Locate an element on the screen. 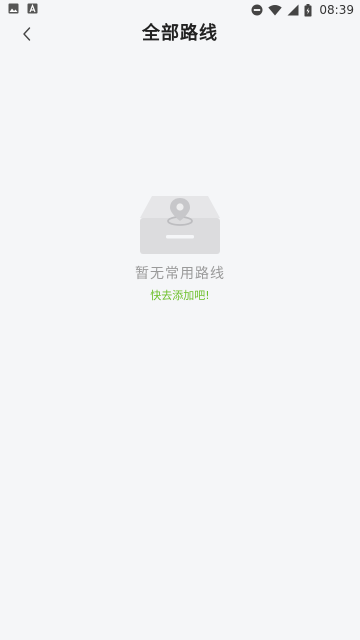  status-time: 08:39 is located at coordinates (336, 10).